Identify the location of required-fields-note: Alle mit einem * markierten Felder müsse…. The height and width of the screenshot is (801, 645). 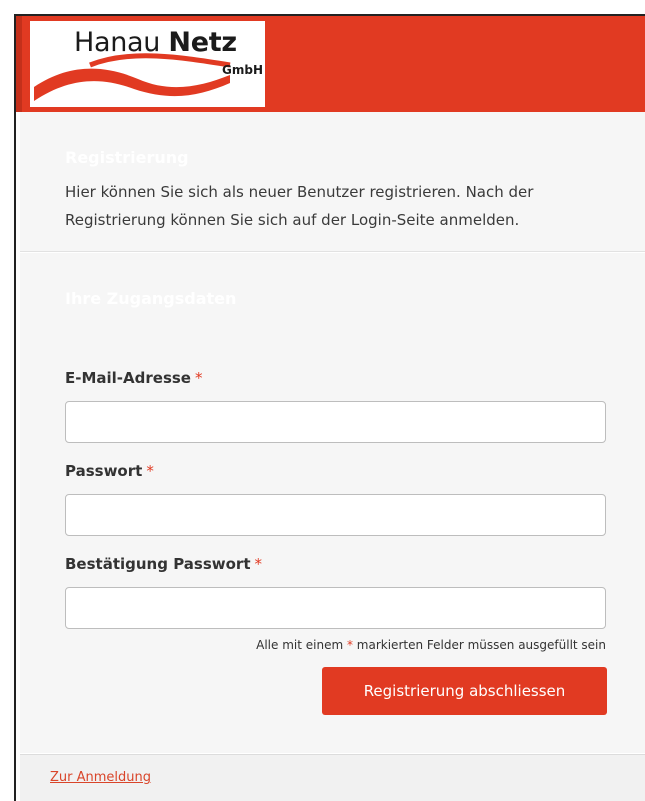
(431, 645).